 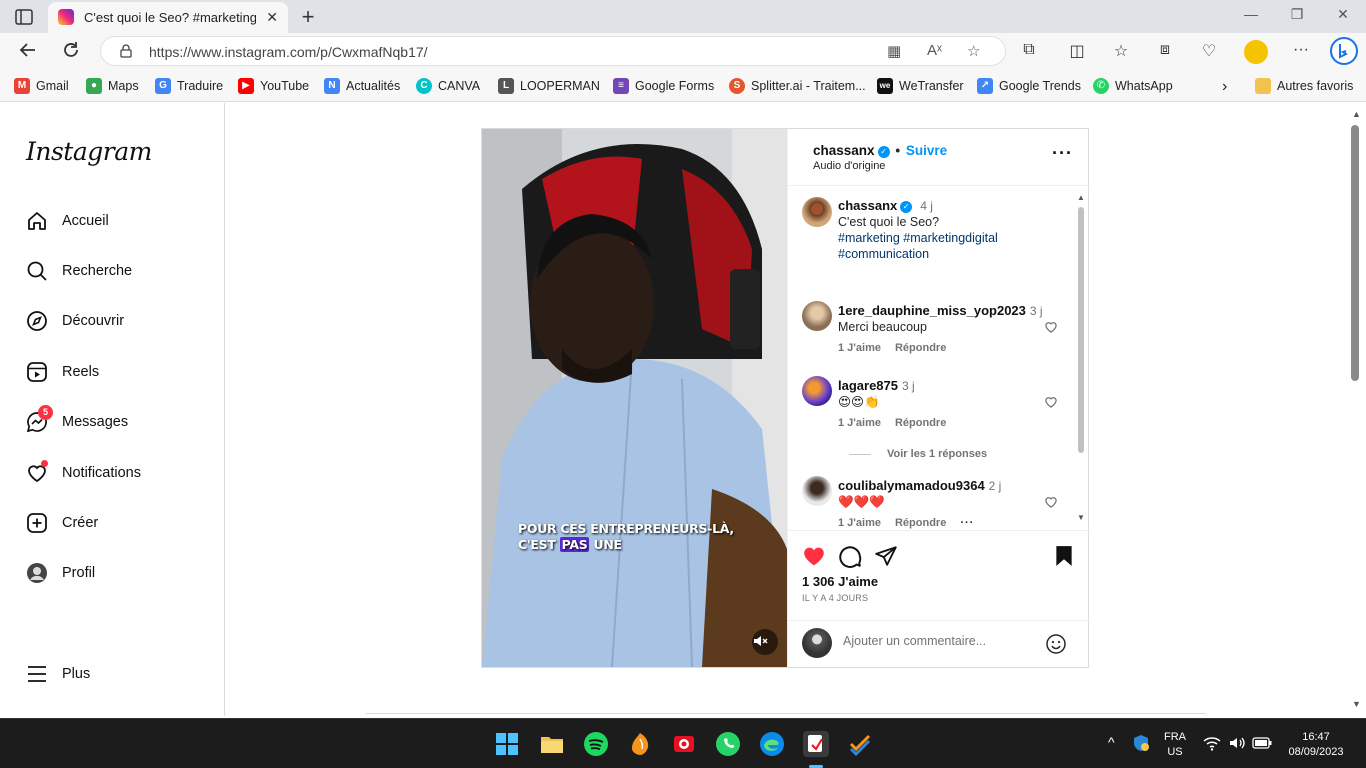 What do you see at coordinates (1029, 86) in the screenshot?
I see `bookmark-google-trends: ↗ Google Trends` at bounding box center [1029, 86].